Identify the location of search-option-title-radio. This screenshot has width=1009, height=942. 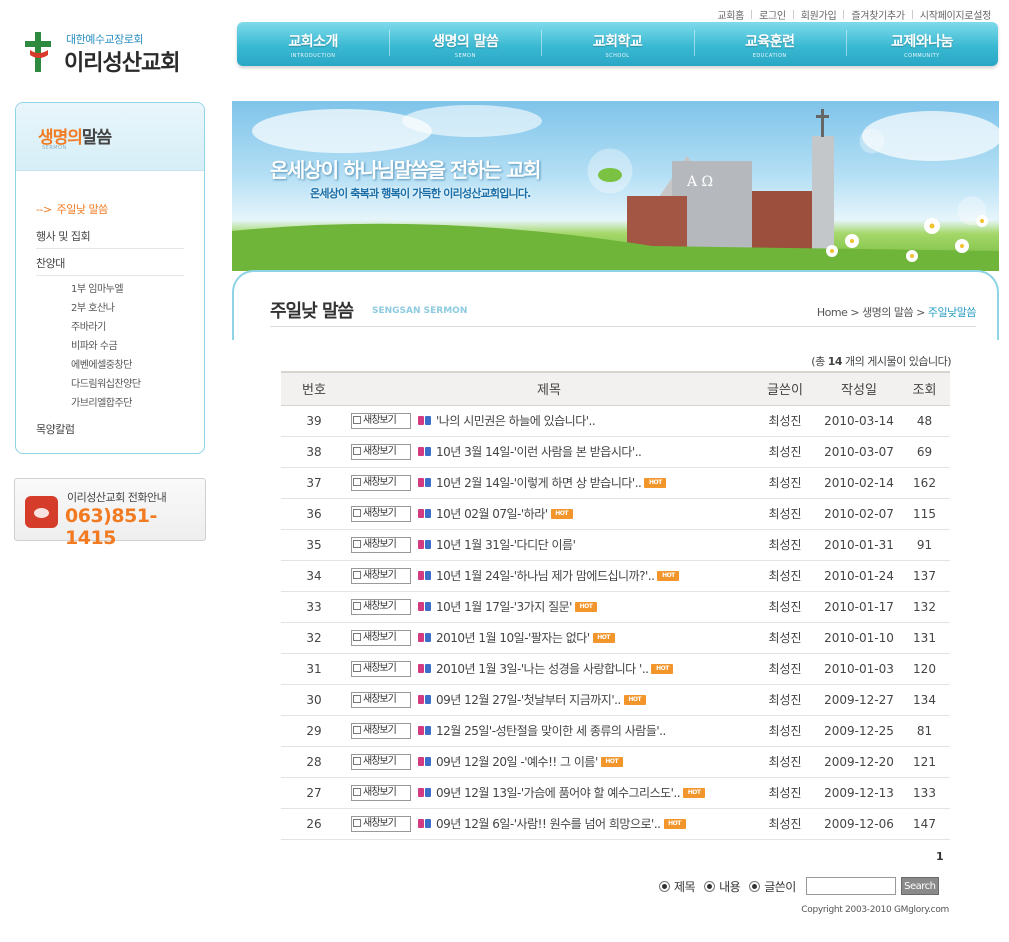
(664, 886).